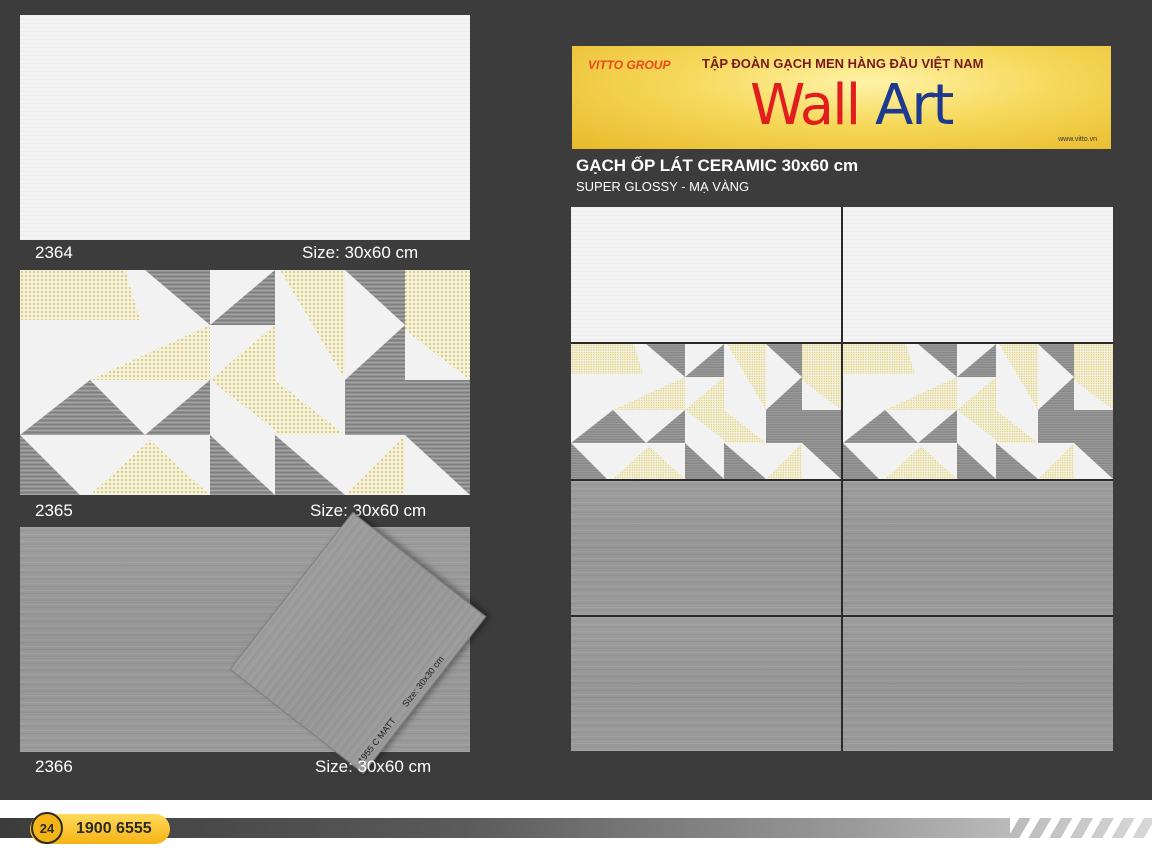 This screenshot has height=857, width=1152. Describe the element at coordinates (1077, 139) in the screenshot. I see `website-link: www.vitto.vn` at that location.